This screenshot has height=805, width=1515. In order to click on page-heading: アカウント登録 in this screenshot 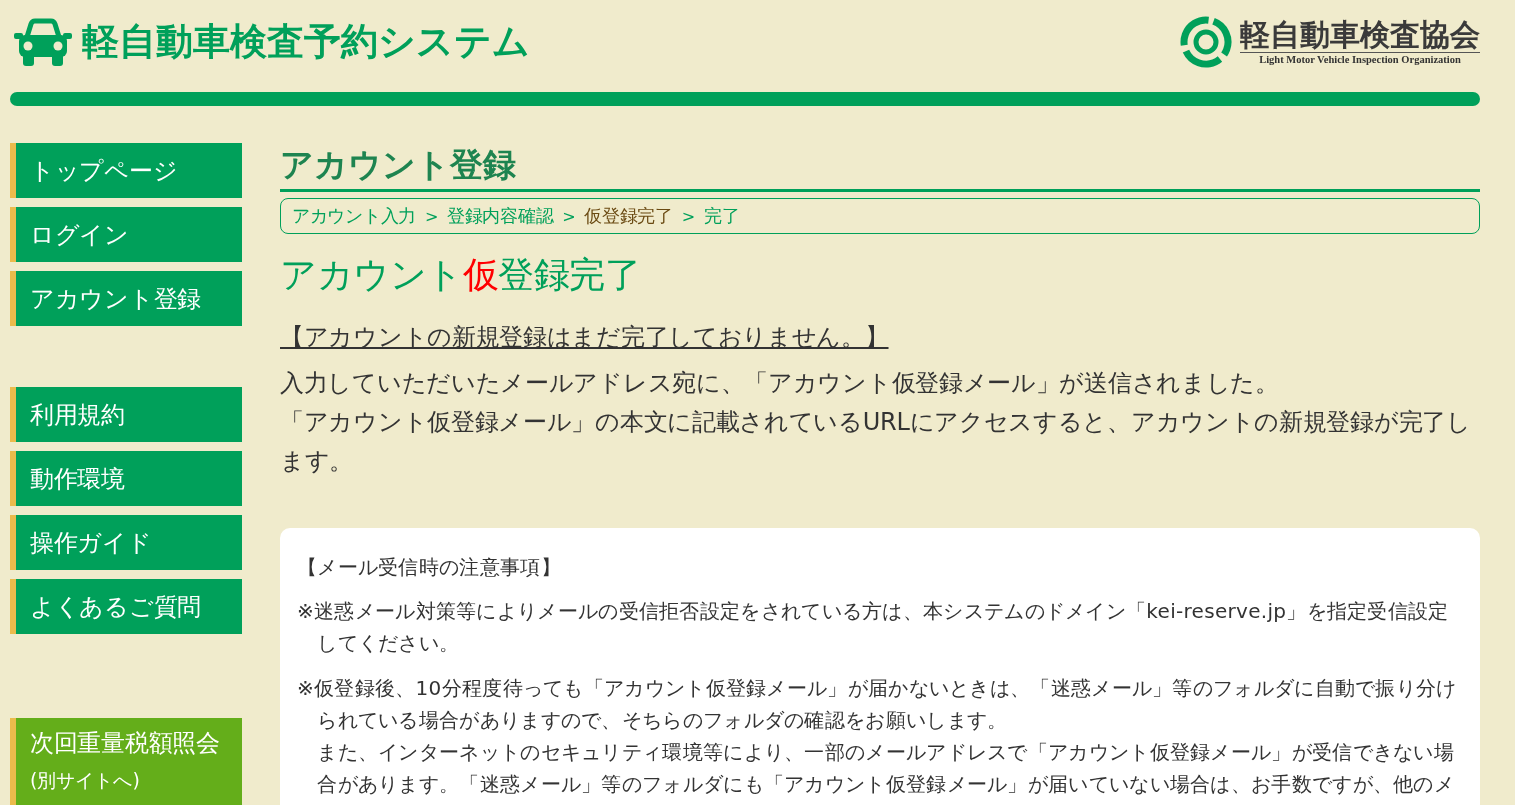, I will do `click(880, 167)`.